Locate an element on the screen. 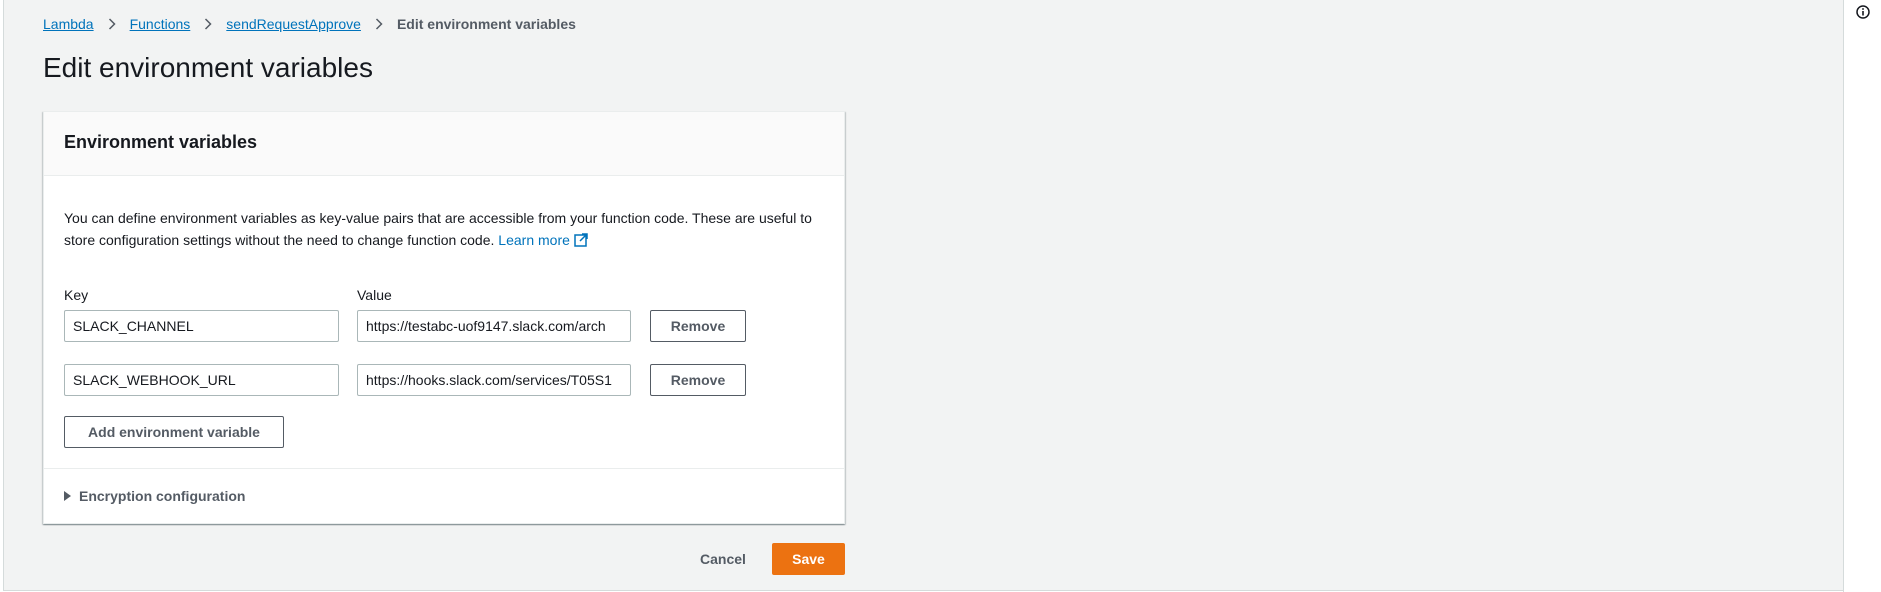 The image size is (1881, 592). add-environment-variable-button: Add environment variable is located at coordinates (174, 432).